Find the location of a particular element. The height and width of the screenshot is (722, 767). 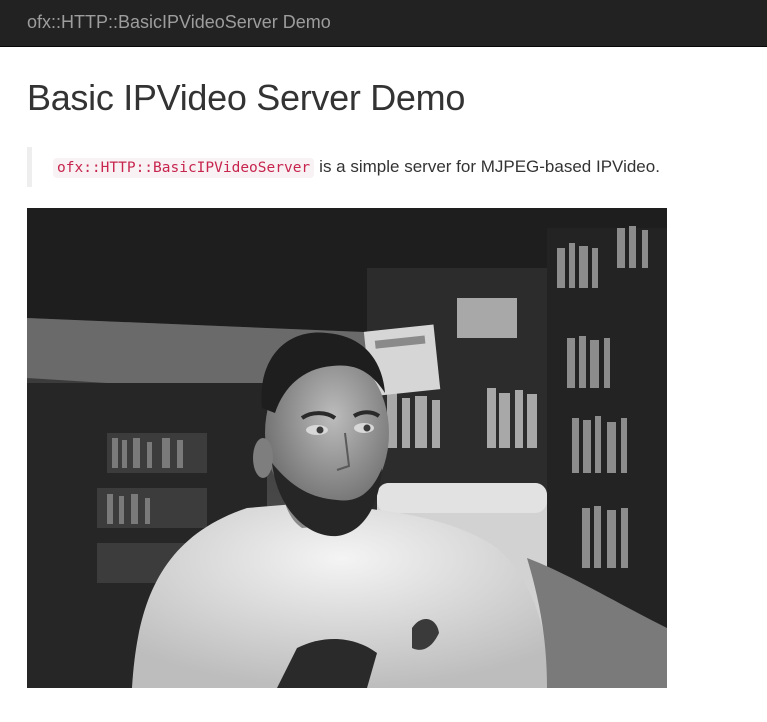

page-title: Basic IPVideo Server Demo is located at coordinates (246, 97).